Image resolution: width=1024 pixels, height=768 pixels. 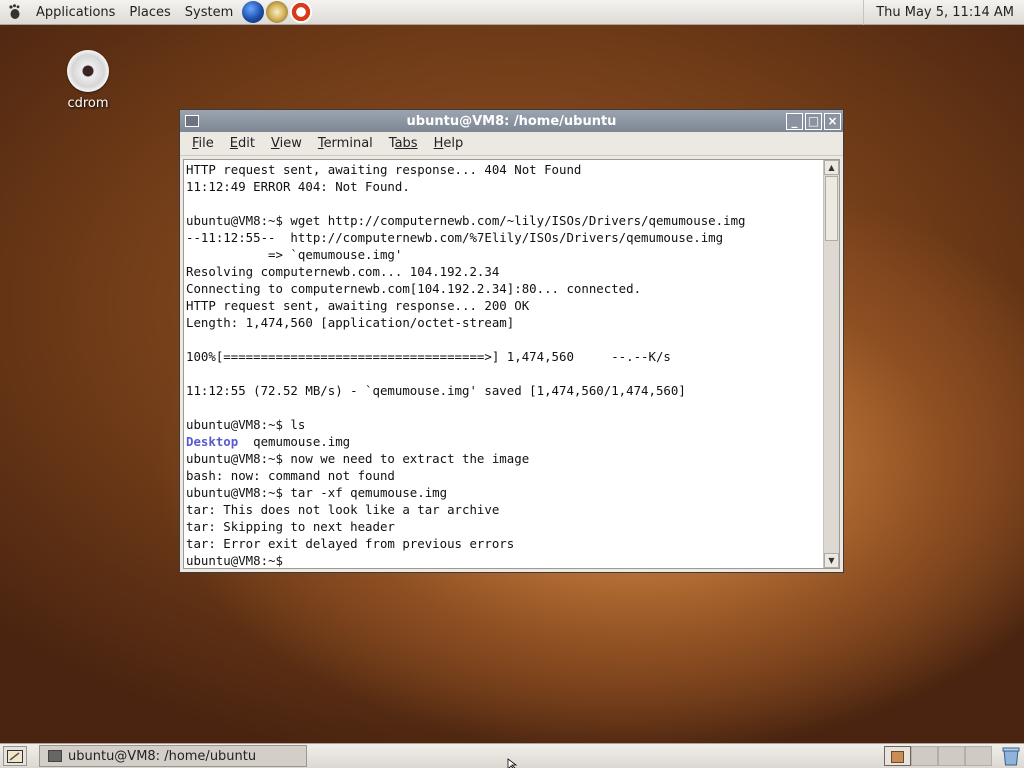 What do you see at coordinates (345, 143) in the screenshot?
I see `menu-terminal: Terminal` at bounding box center [345, 143].